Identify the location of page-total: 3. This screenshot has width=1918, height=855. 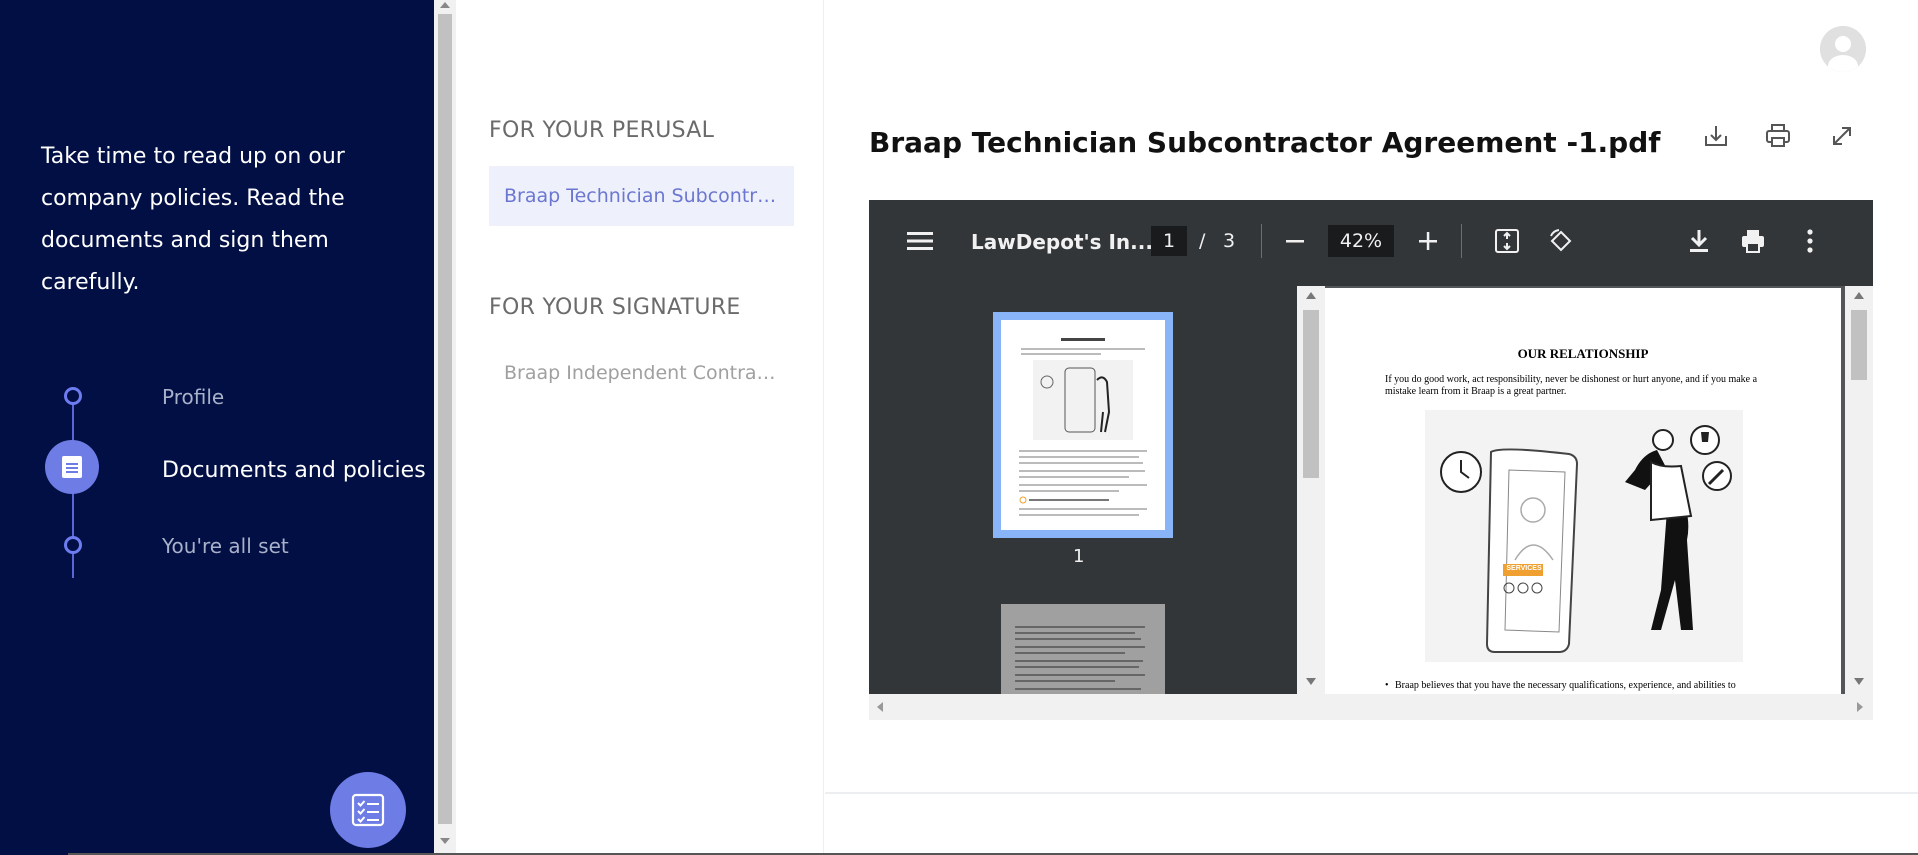
(1229, 241).